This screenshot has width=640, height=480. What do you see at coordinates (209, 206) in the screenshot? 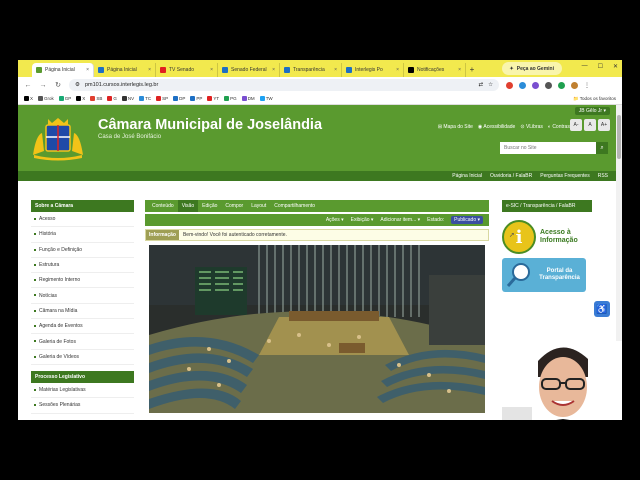
I see `editor-tab: Edição` at bounding box center [209, 206].